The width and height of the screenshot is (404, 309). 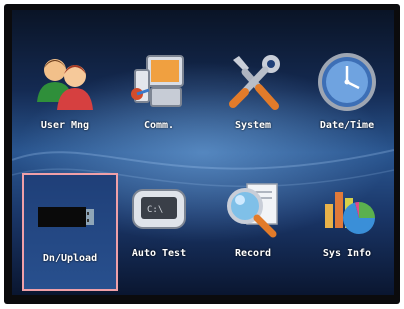 What do you see at coordinates (159, 82) in the screenshot?
I see `network-icon` at bounding box center [159, 82].